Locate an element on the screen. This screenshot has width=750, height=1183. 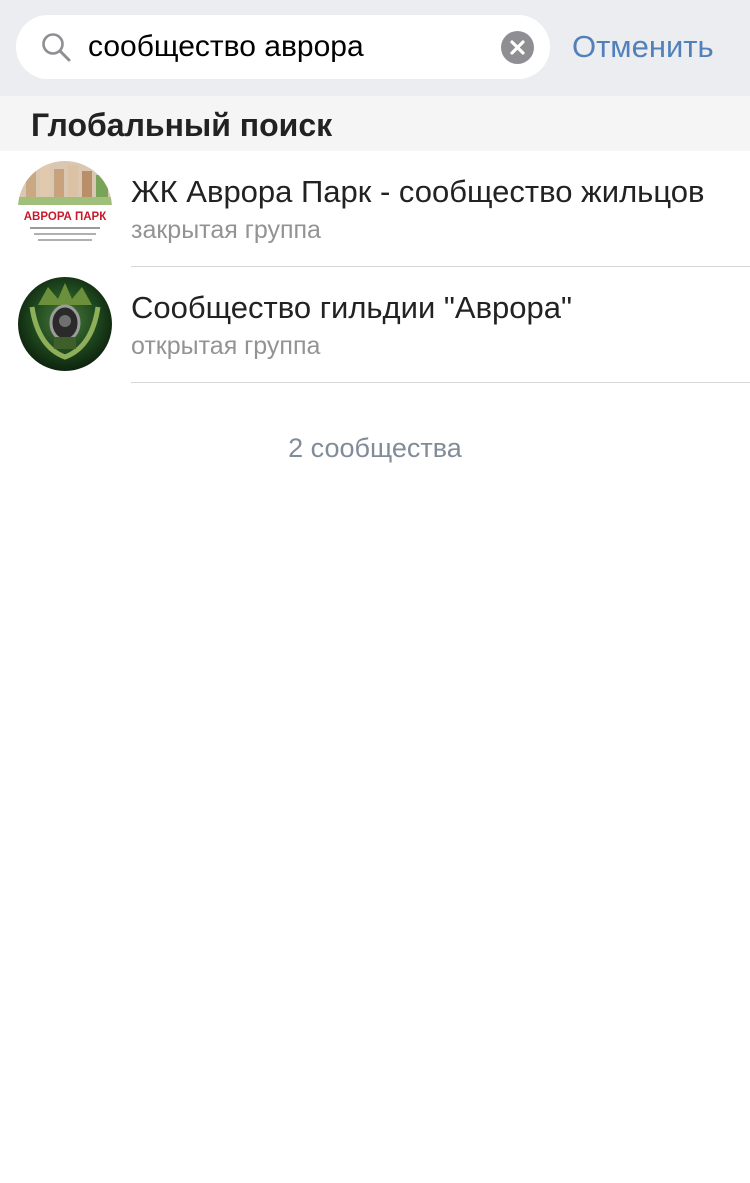
avatar-image: АВРОРА ПАРК is located at coordinates (65, 208).